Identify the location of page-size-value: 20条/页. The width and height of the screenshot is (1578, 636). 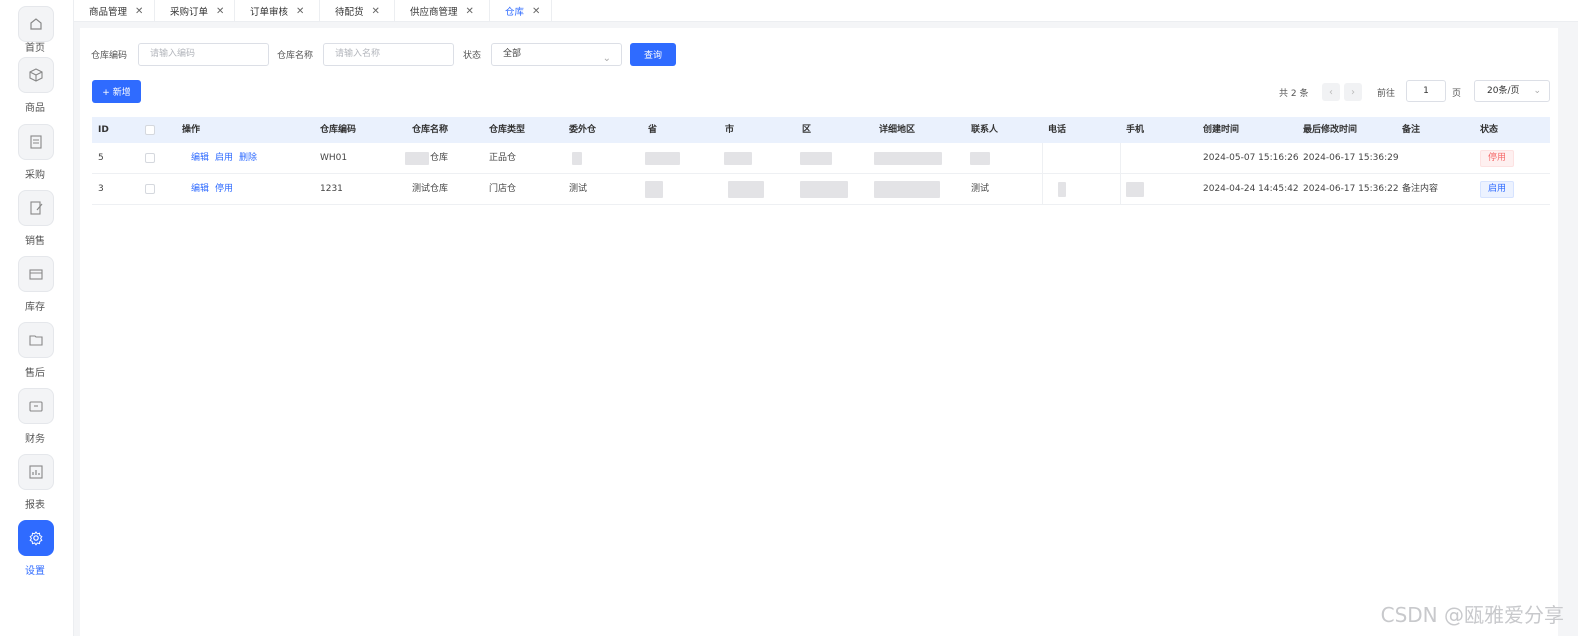
(1503, 91).